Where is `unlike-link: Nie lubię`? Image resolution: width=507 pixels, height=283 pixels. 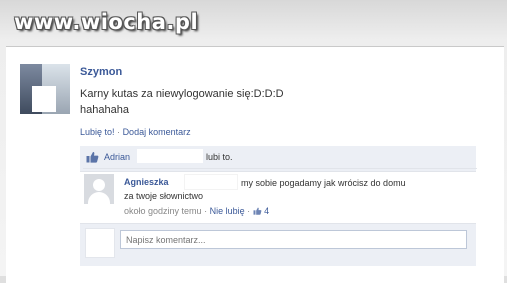
unlike-link: Nie lubię is located at coordinates (227, 211).